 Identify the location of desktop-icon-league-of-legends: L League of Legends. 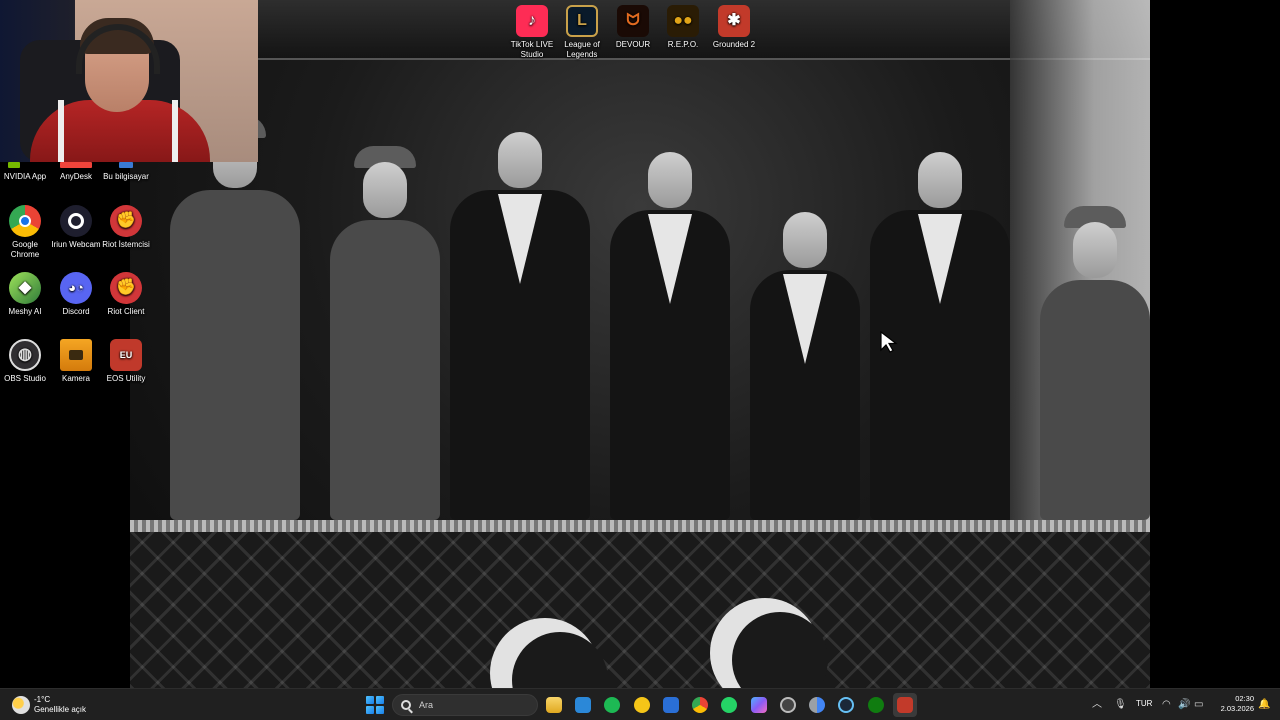
(582, 32).